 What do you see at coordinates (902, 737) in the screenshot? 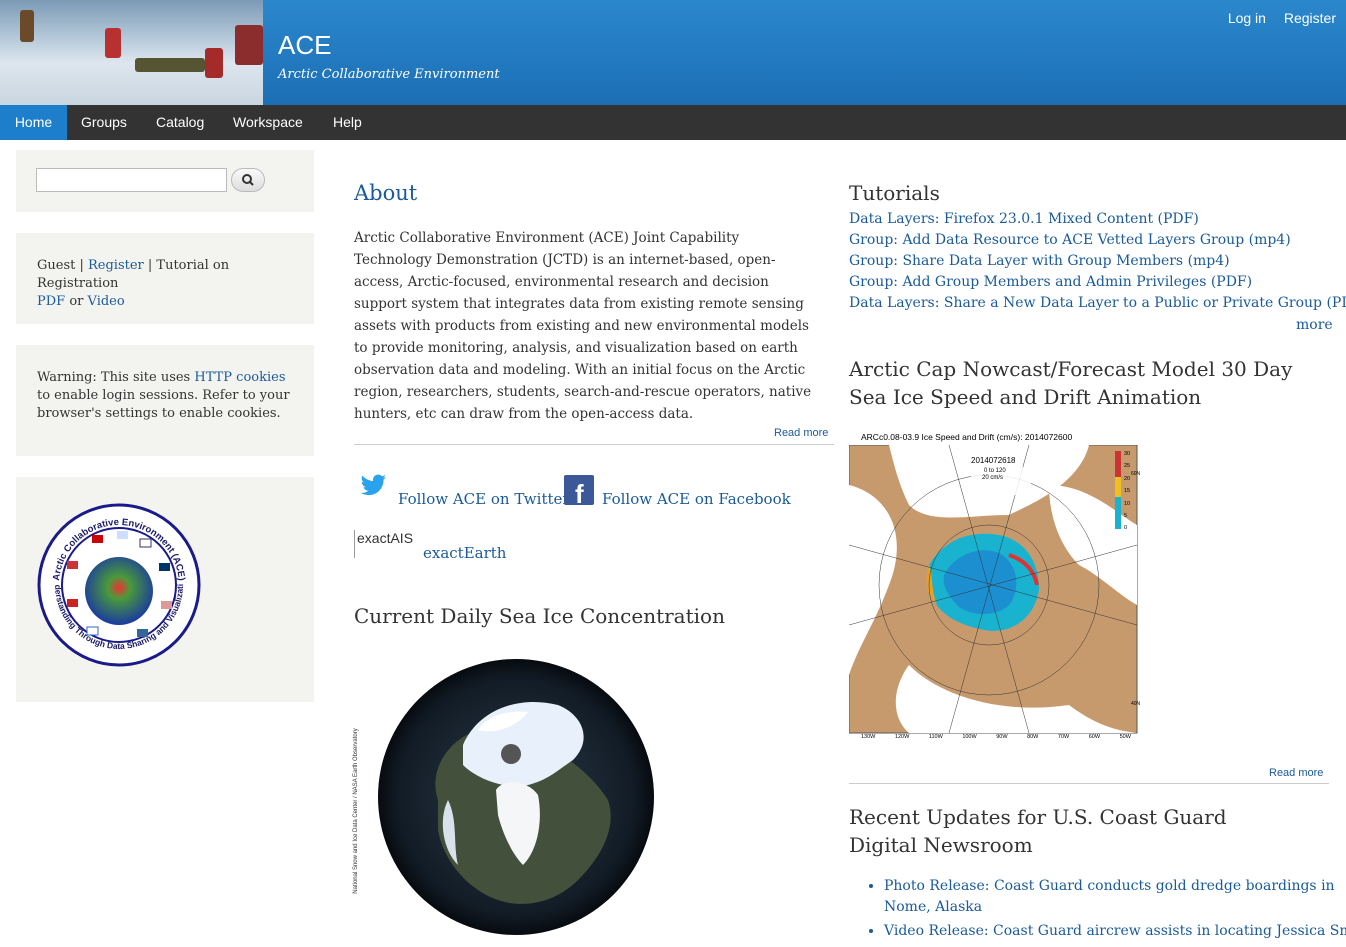
I see `lon-label: 120W` at bounding box center [902, 737].